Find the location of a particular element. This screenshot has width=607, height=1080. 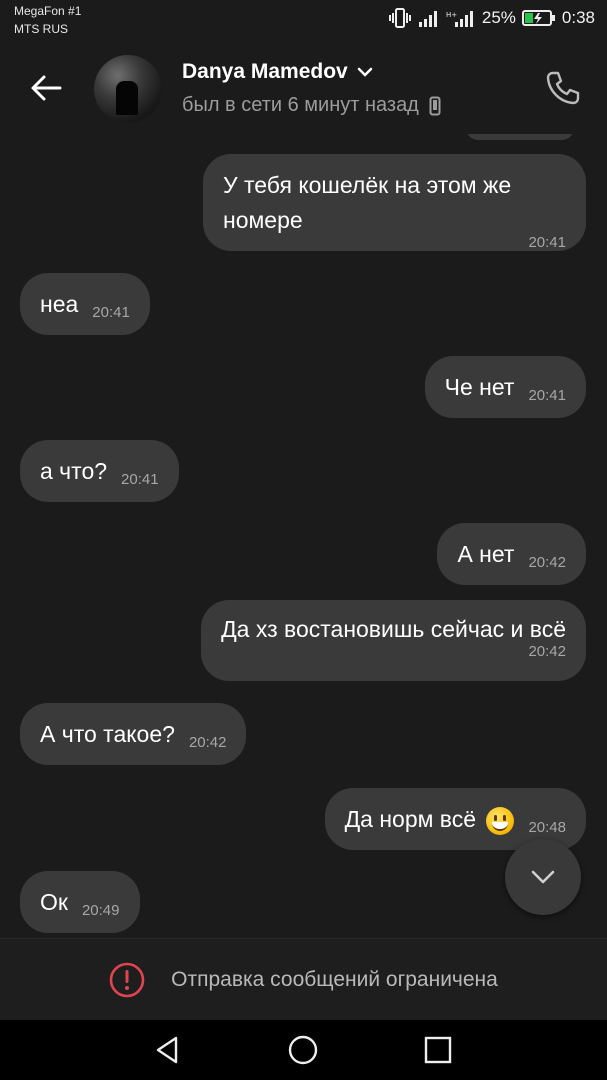

circle-home-icon is located at coordinates (303, 1050).